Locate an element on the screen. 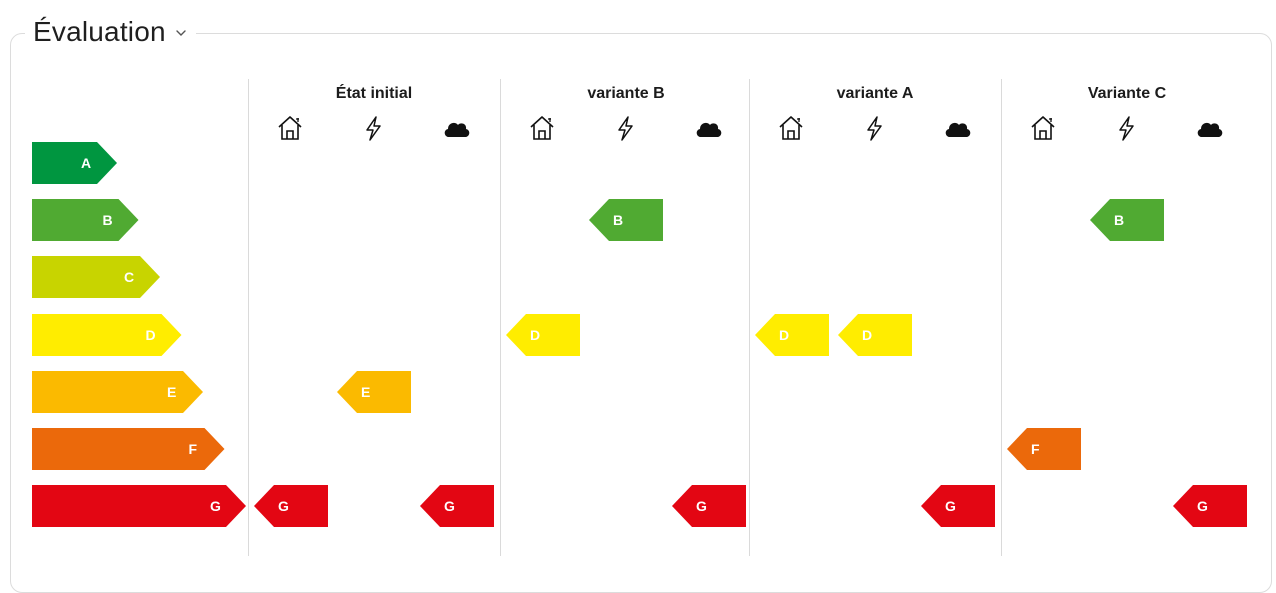  scale-arrow-a: A is located at coordinates (74, 163).